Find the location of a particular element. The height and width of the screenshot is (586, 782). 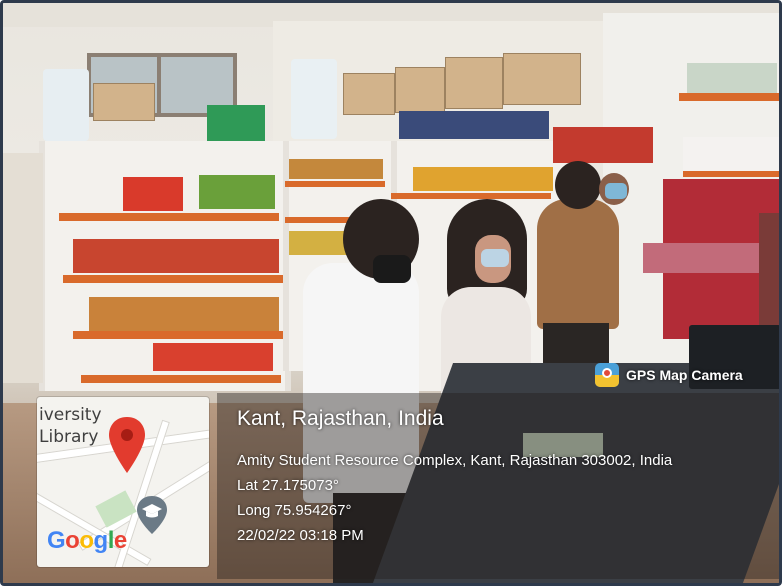

gps-camera-icon is located at coordinates (607, 375).